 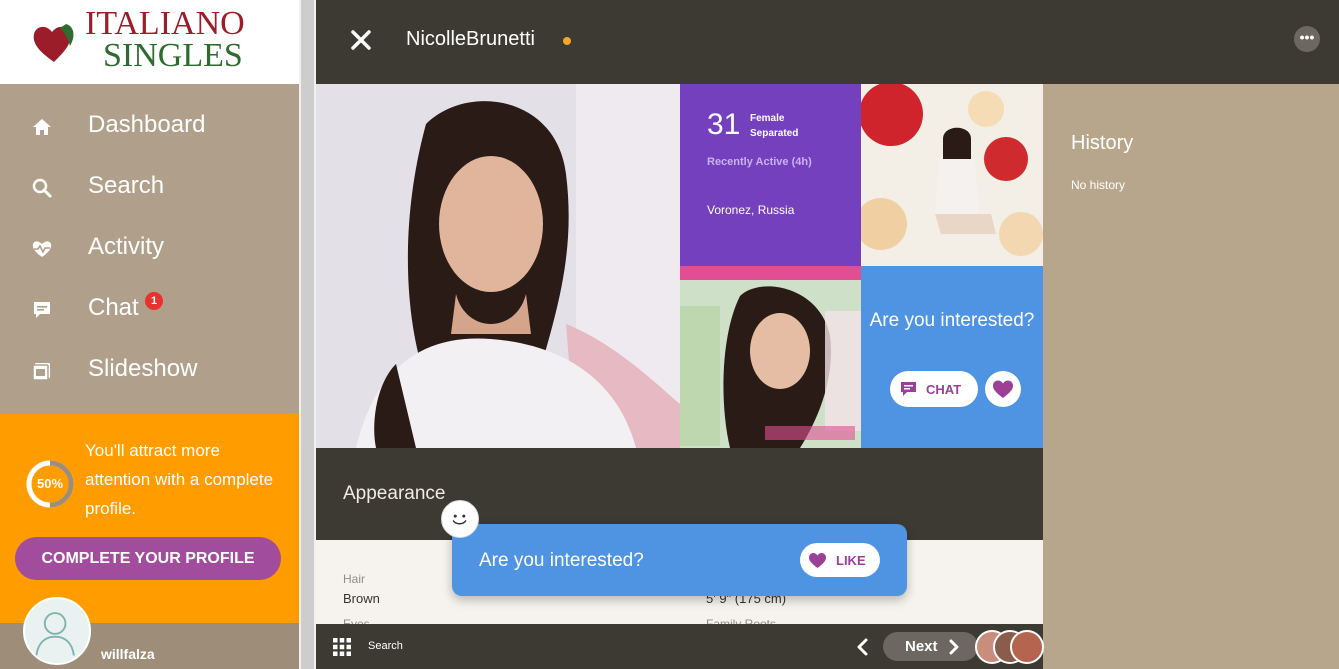 I want to click on profile-last-active: Recently Active (4h), so click(x=759, y=162).